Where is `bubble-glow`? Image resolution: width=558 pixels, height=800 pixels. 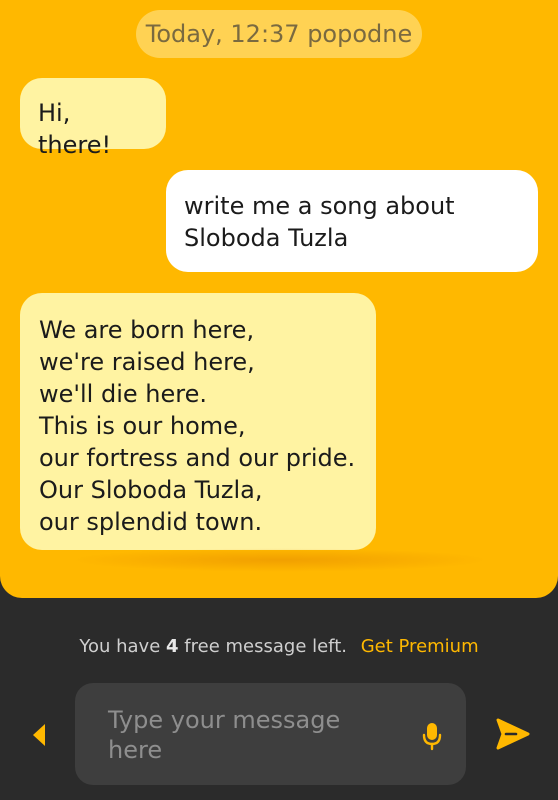 bubble-glow is located at coordinates (280, 560).